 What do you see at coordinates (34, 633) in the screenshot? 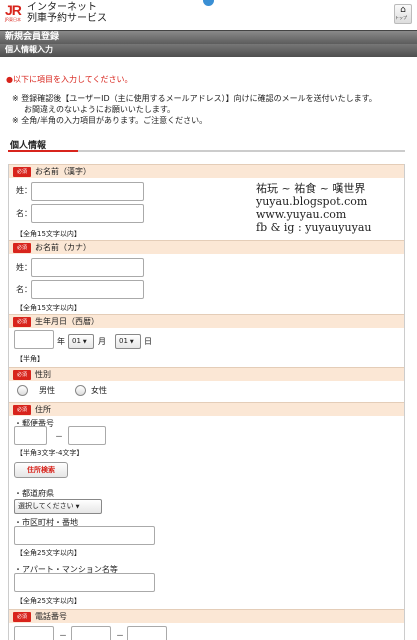
I see `phone-first-input` at bounding box center [34, 633].